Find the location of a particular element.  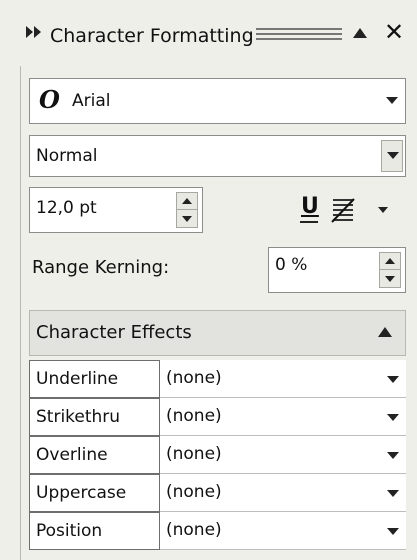

font-style-combo: Normal is located at coordinates (217, 156).